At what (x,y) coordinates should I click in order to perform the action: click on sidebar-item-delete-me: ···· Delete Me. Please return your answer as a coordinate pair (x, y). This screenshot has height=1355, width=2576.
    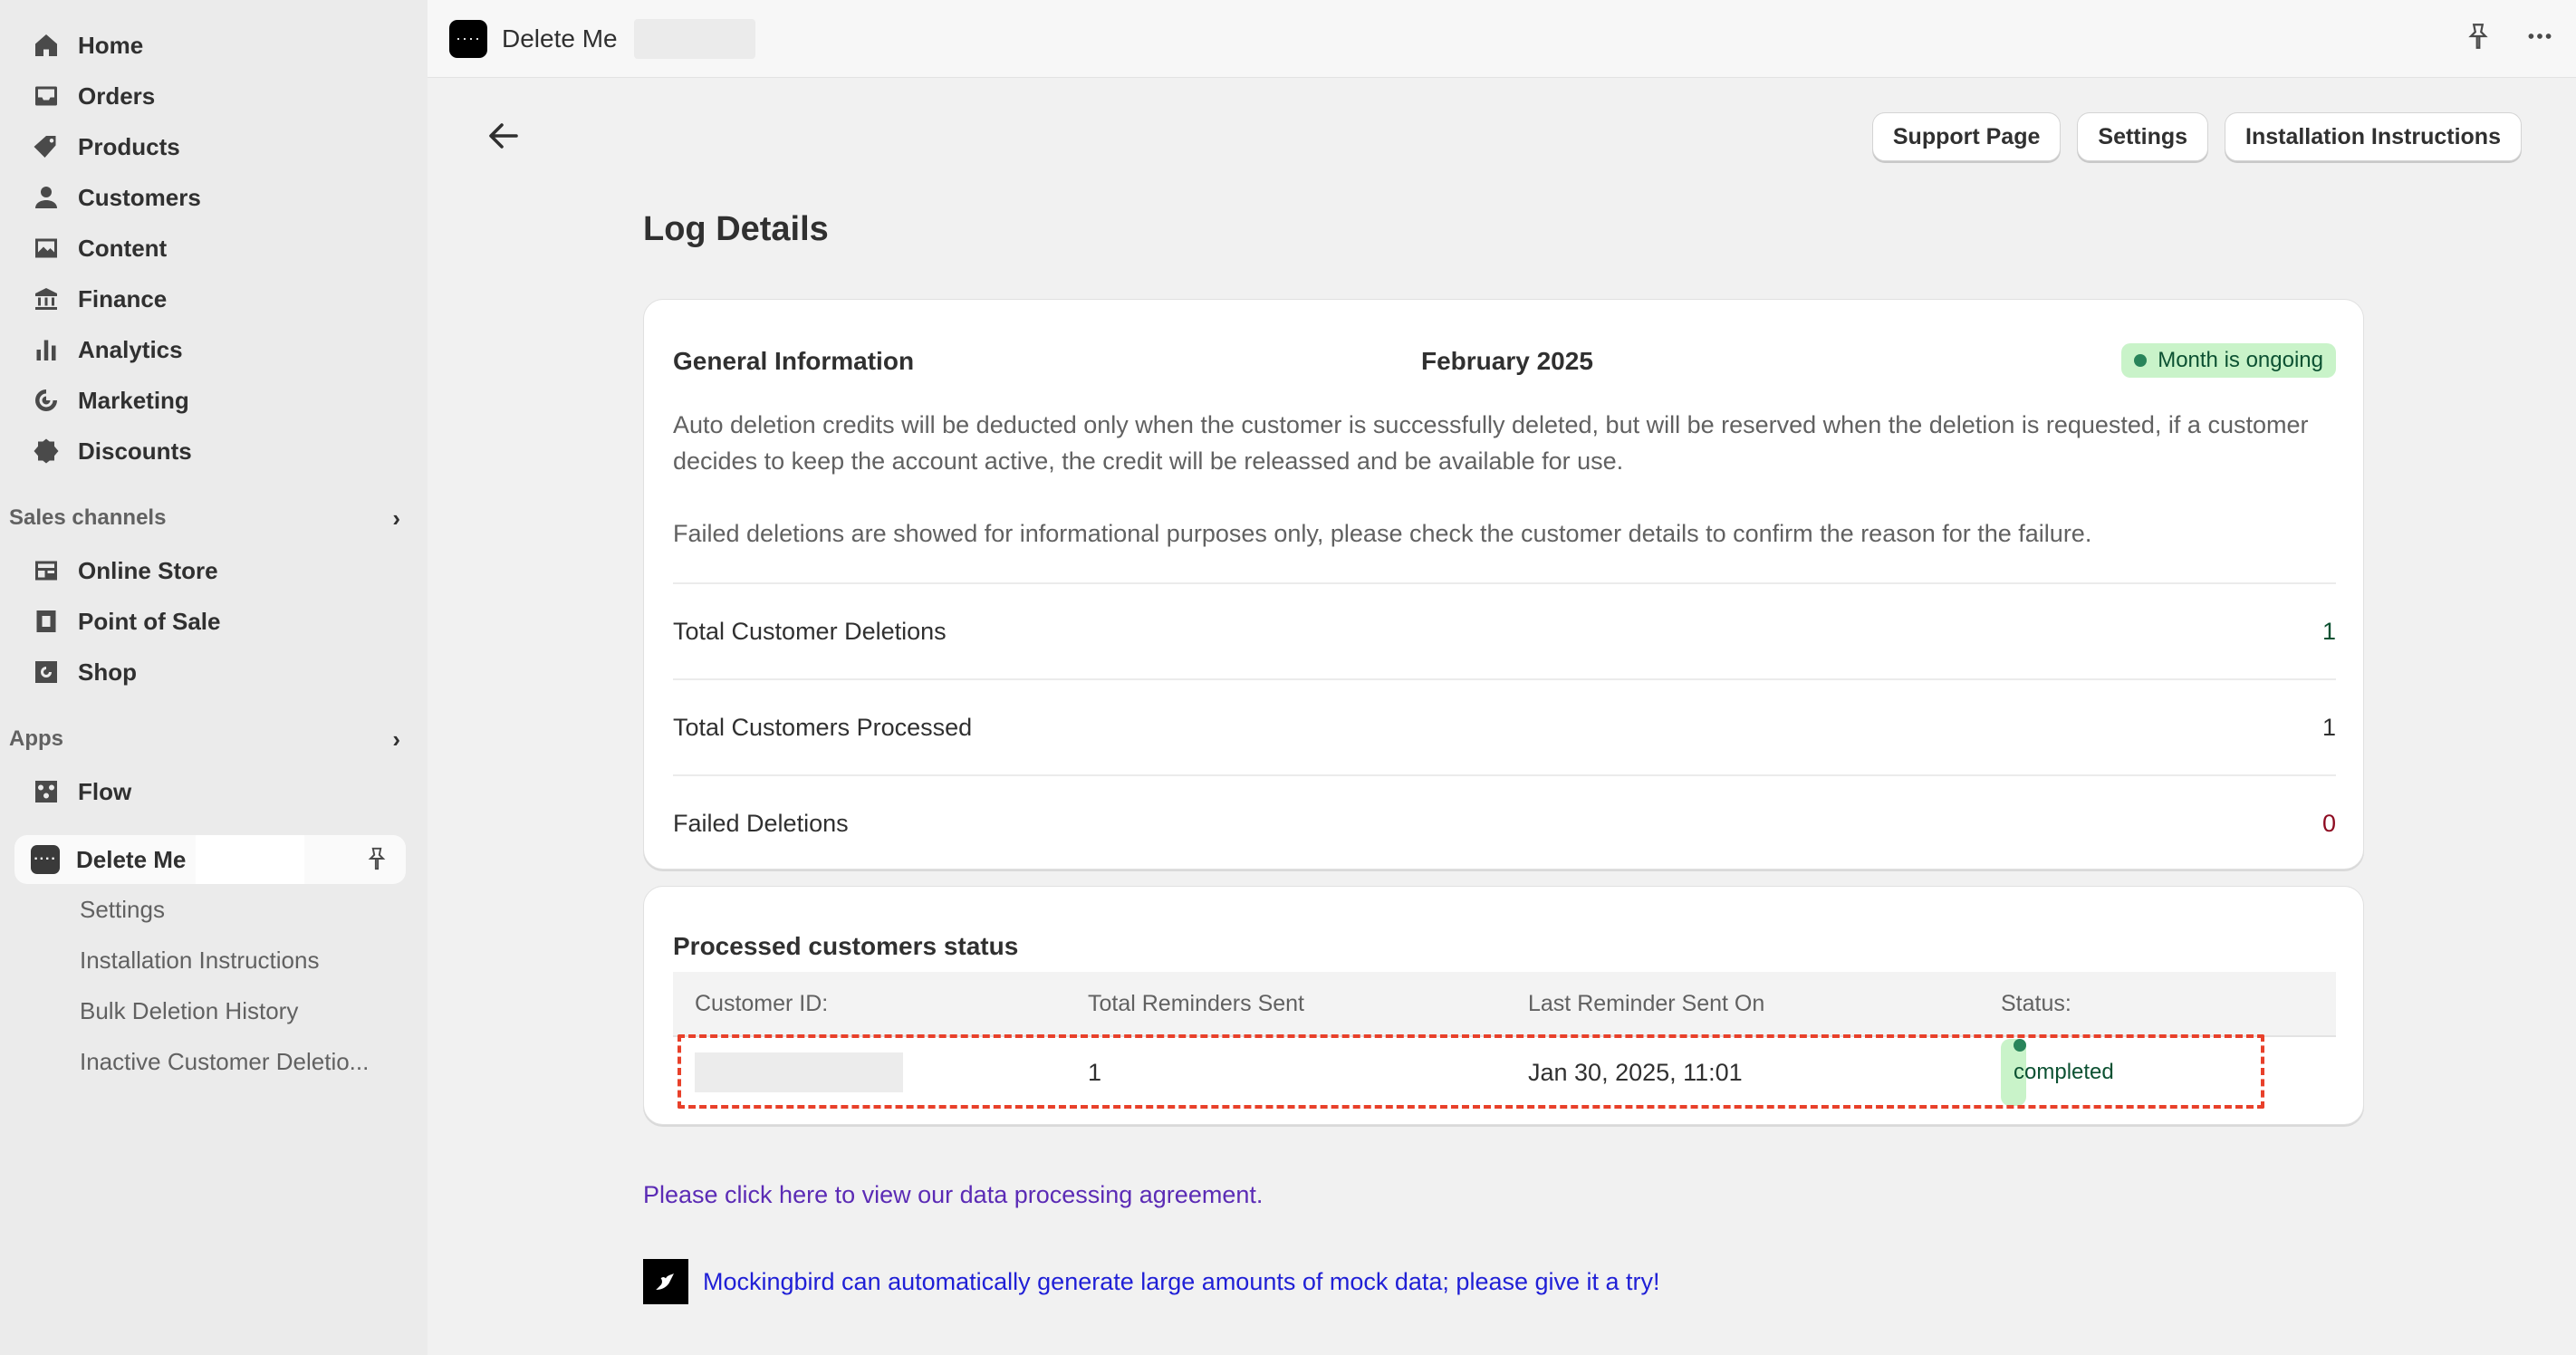
    Looking at the image, I should click on (210, 859).